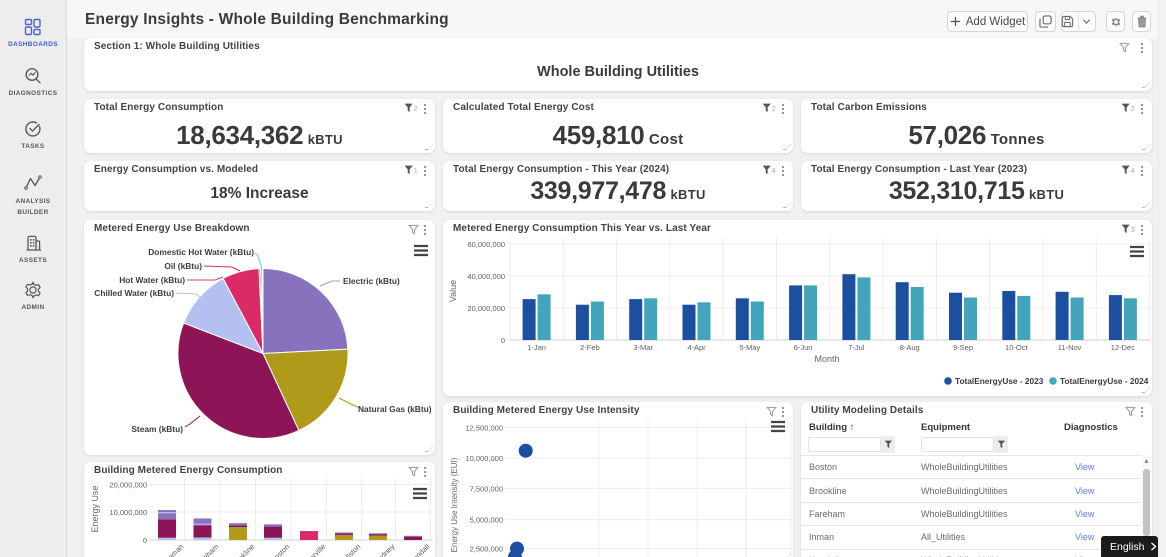 Image resolution: width=1166 pixels, height=557 pixels. Describe the element at coordinates (174, 549) in the screenshot. I see `svg-text: Inman` at that location.